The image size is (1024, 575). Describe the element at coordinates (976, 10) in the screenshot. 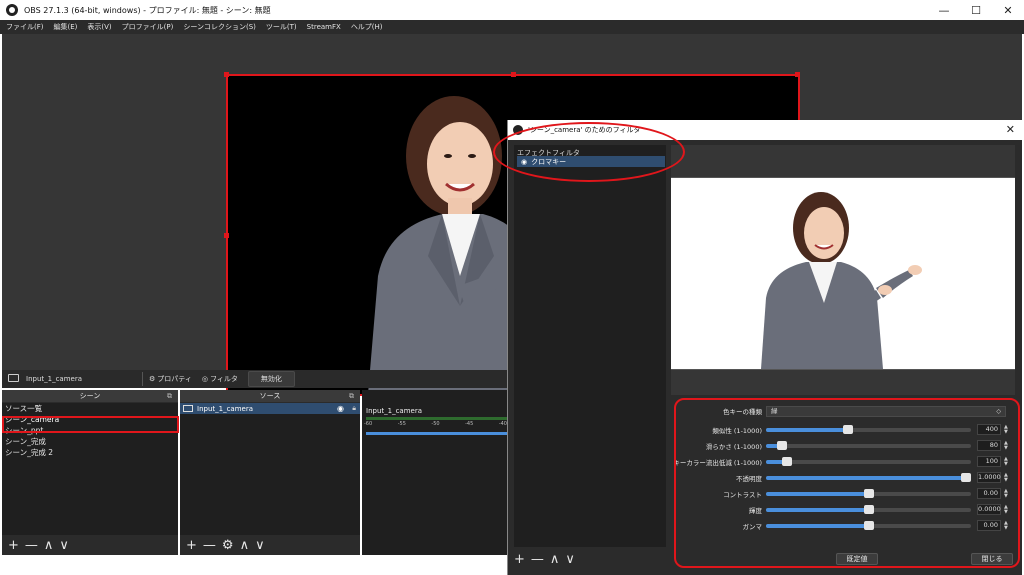

I see `maximize-button: ☐` at that location.